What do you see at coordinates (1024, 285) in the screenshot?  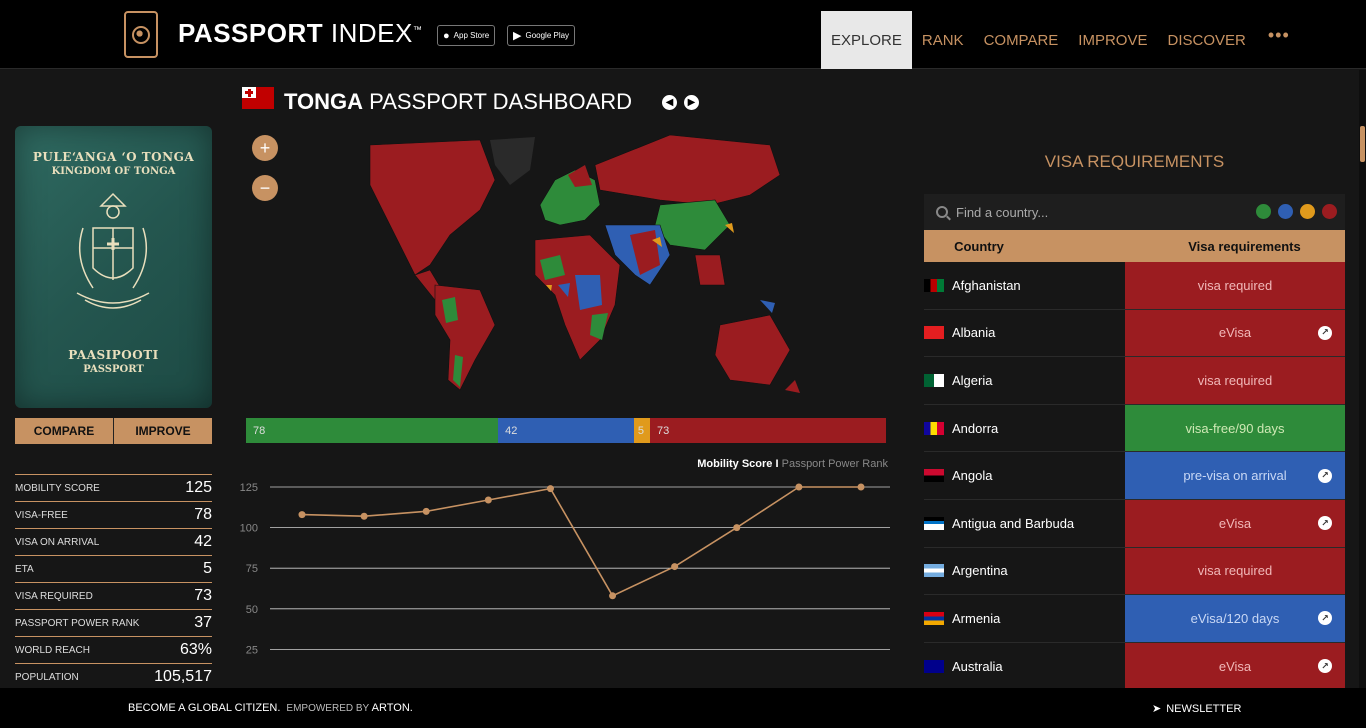 I see `country-cell: Afghanistan` at bounding box center [1024, 285].